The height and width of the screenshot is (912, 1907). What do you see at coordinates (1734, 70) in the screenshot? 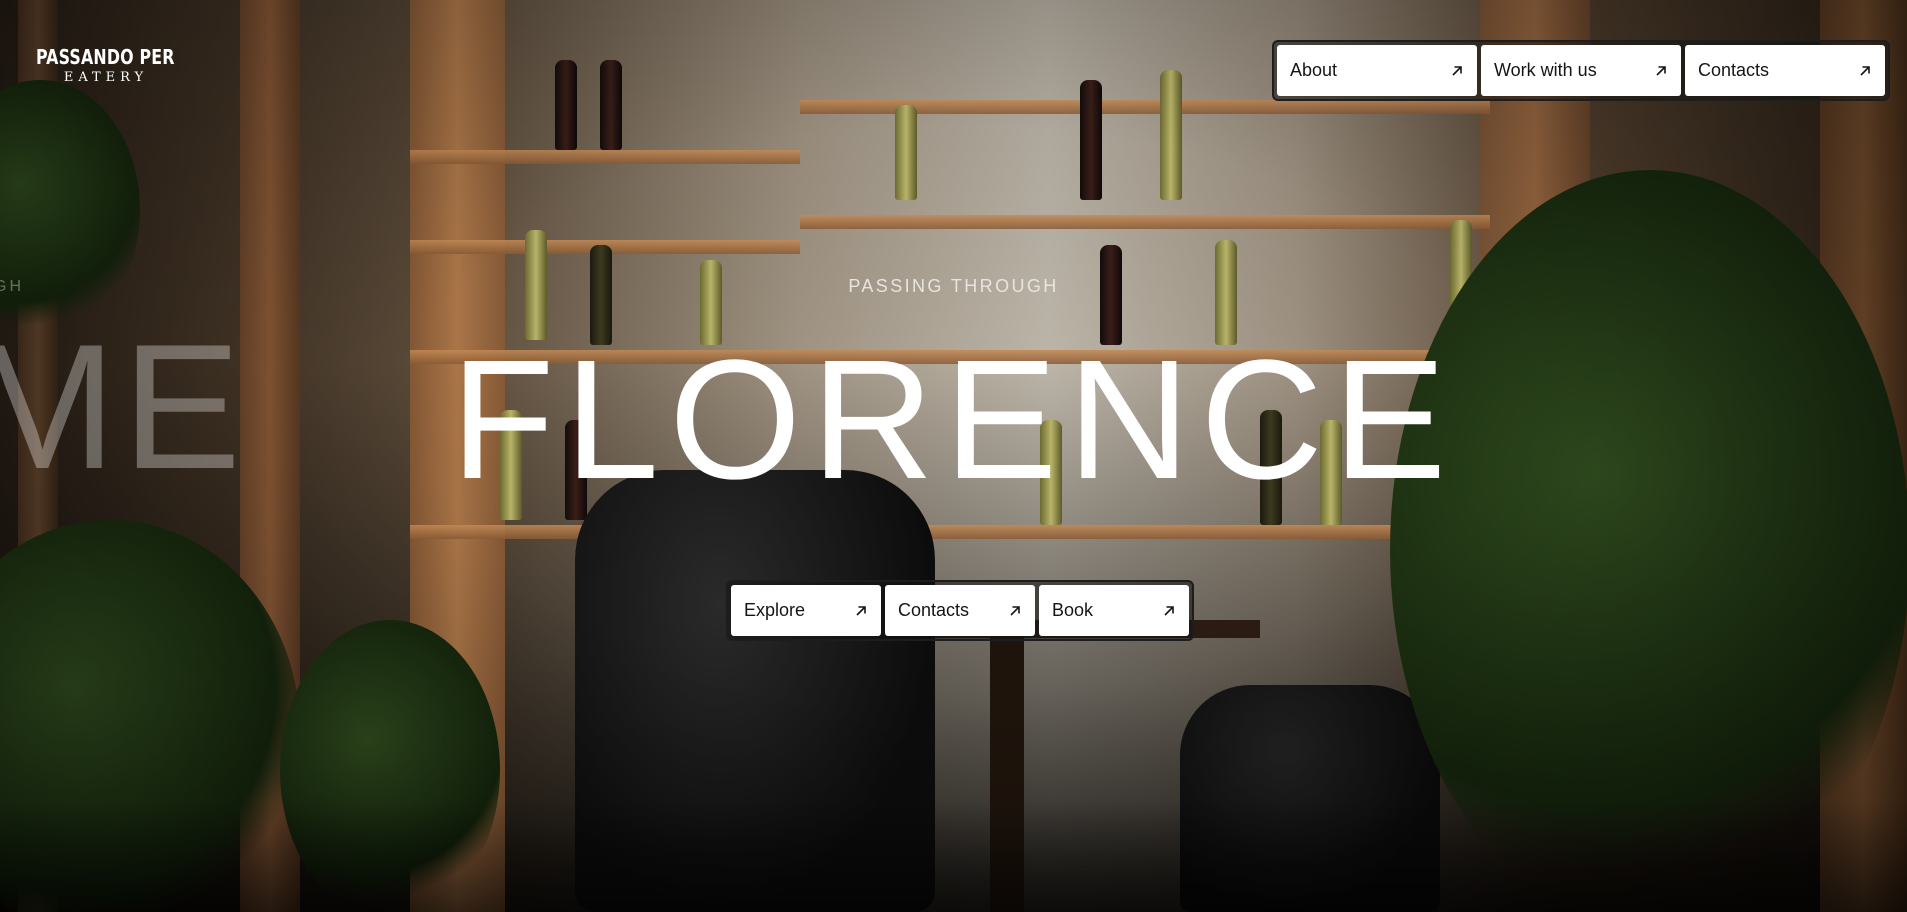
I see `nav-contacts-label: Contacts` at bounding box center [1734, 70].